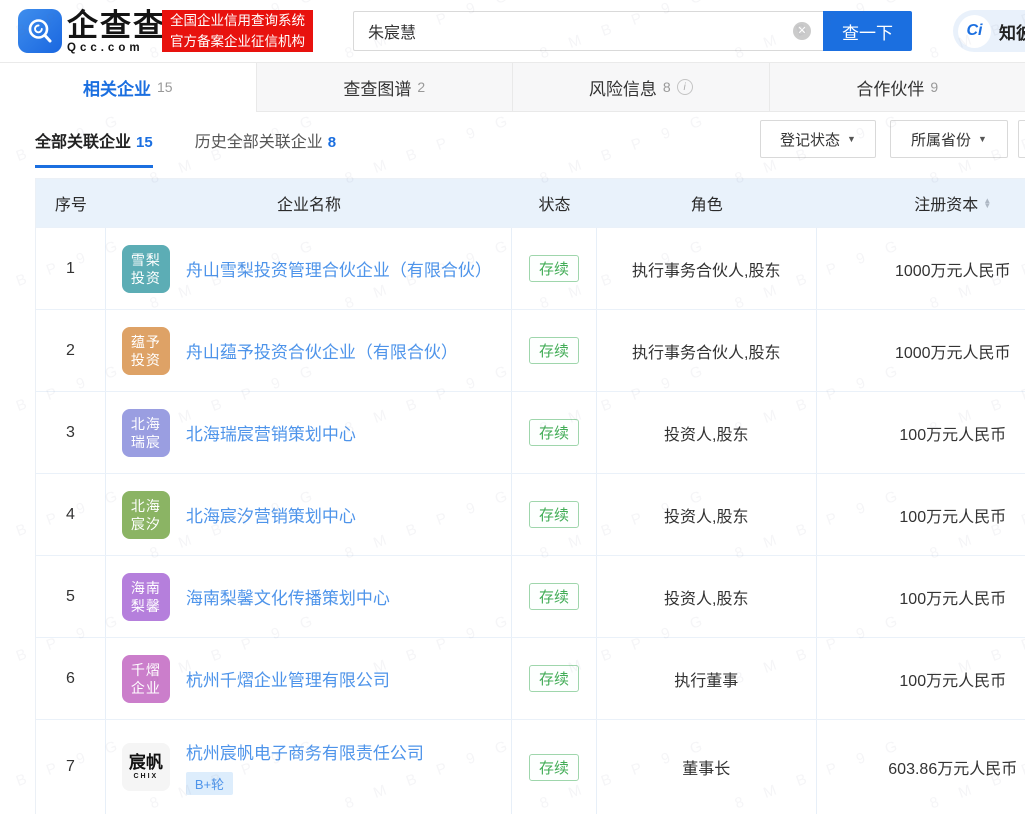  What do you see at coordinates (987, 205) in the screenshot?
I see `sort-down-icon: ▼` at bounding box center [987, 205].